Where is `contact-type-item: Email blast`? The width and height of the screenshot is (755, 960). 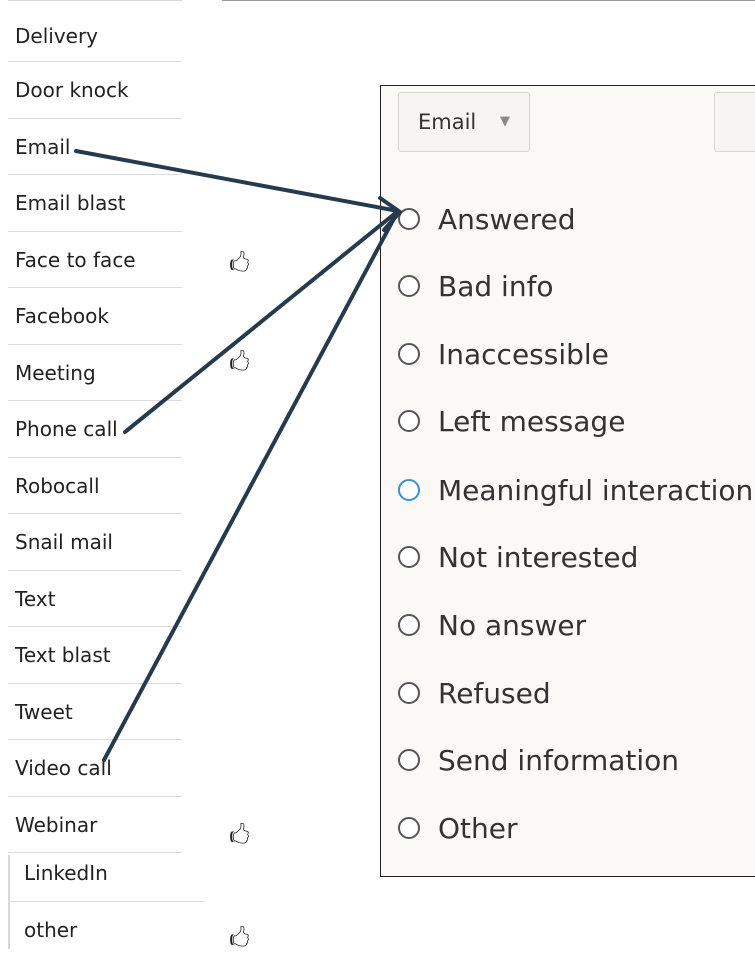 contact-type-item: Email blast is located at coordinates (95, 203).